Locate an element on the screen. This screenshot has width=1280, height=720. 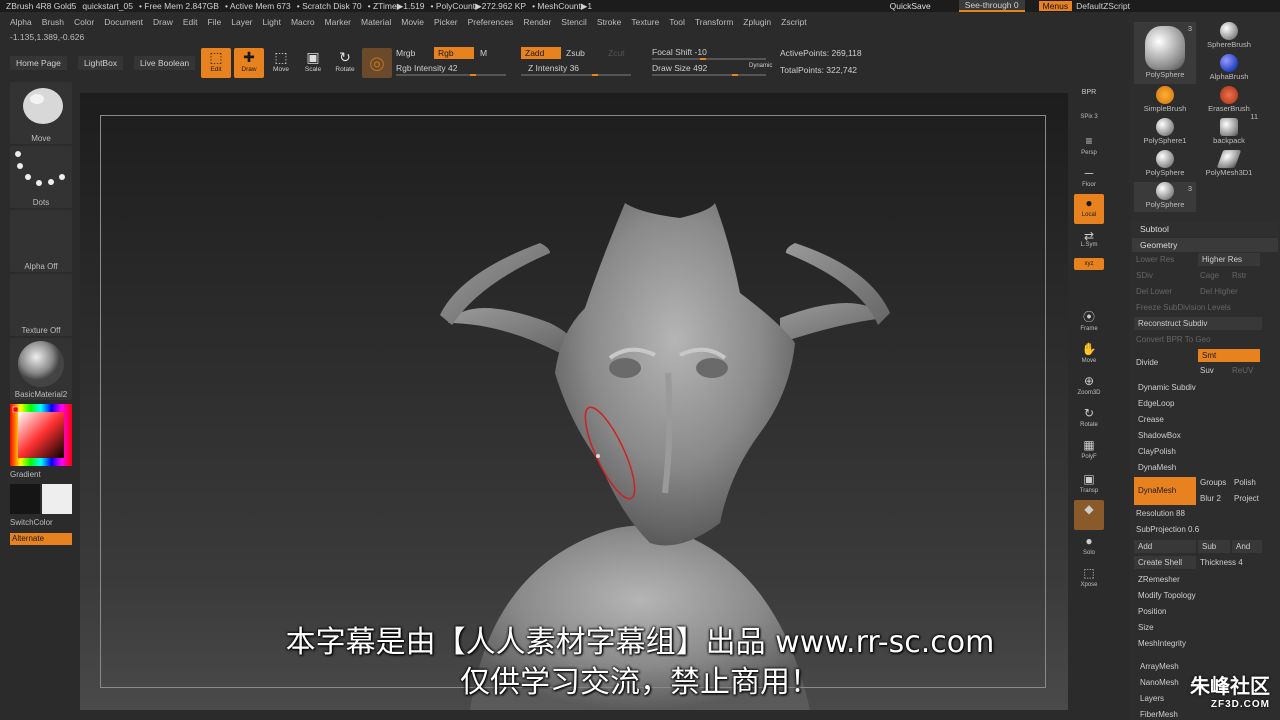
frame-button: ⦿ Frame is located at coordinates (1089, 323).